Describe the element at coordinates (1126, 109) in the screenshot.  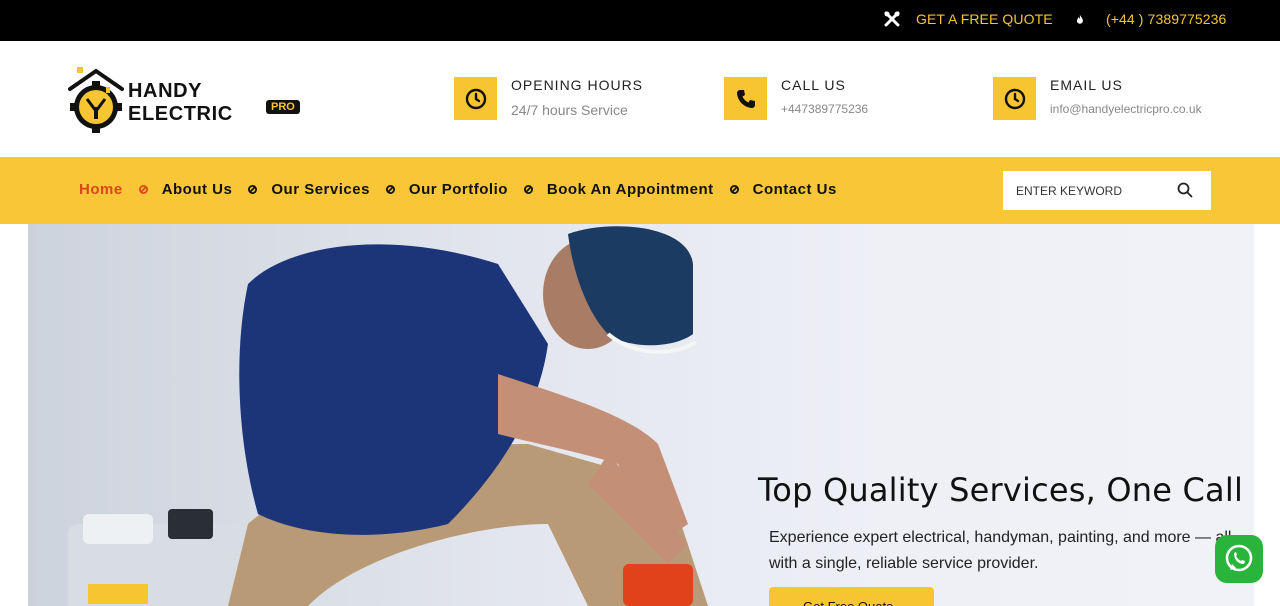
I see `email-us-address: info@handyelectricpro.co.uk` at that location.